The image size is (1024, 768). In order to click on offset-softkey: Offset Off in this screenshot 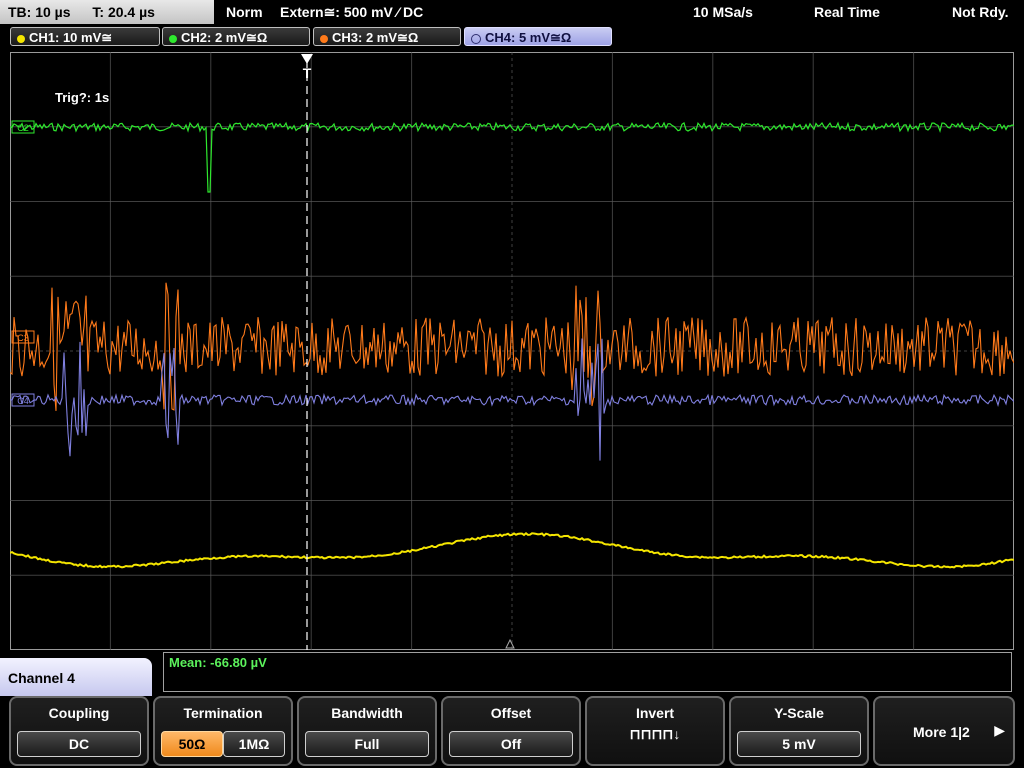, I will do `click(511, 731)`.